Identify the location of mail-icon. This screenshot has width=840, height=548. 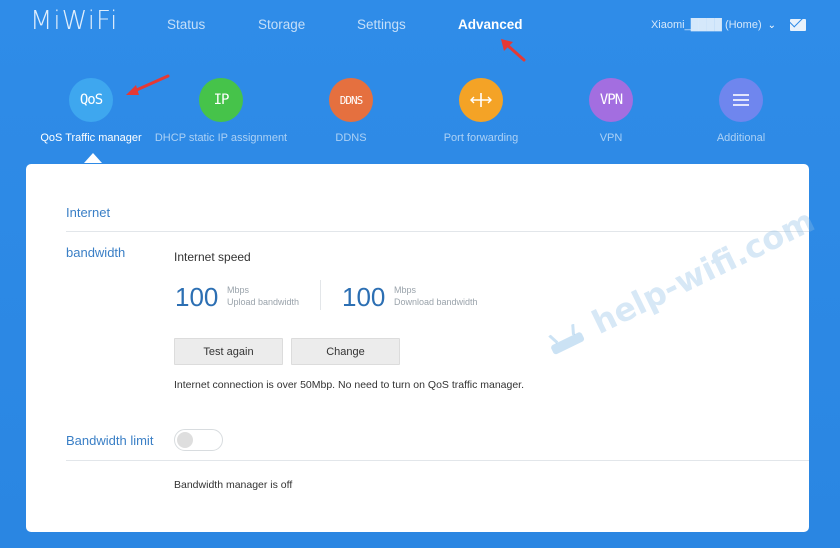
(798, 25).